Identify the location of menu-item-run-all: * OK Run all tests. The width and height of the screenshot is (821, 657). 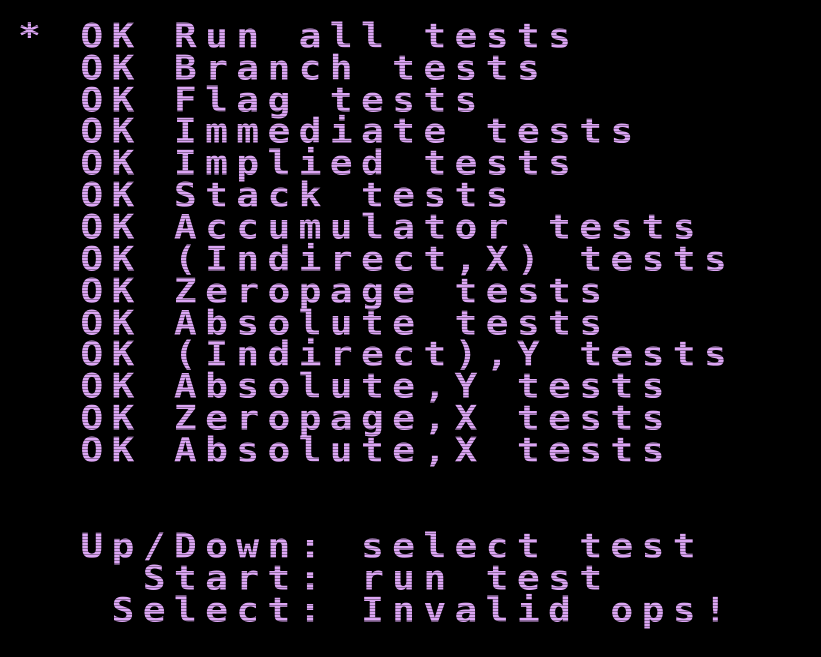
(298, 35).